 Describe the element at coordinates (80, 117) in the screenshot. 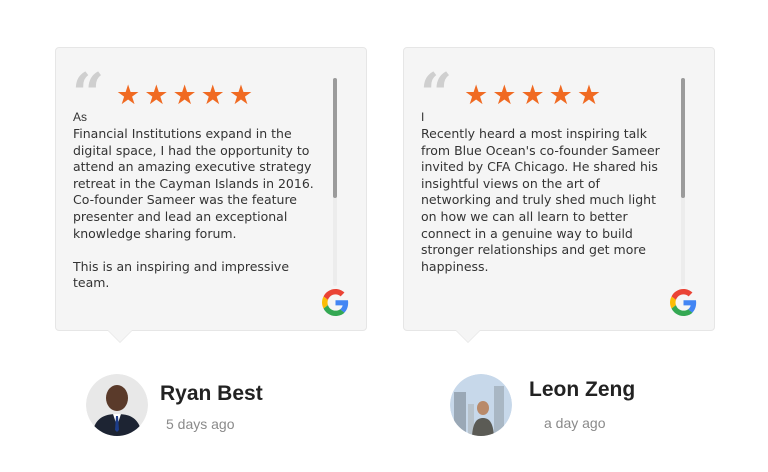

I see `review-snippet: As` at that location.